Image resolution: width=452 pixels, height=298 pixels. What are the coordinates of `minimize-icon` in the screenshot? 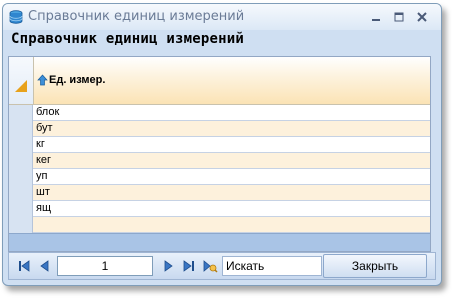 It's located at (376, 17).